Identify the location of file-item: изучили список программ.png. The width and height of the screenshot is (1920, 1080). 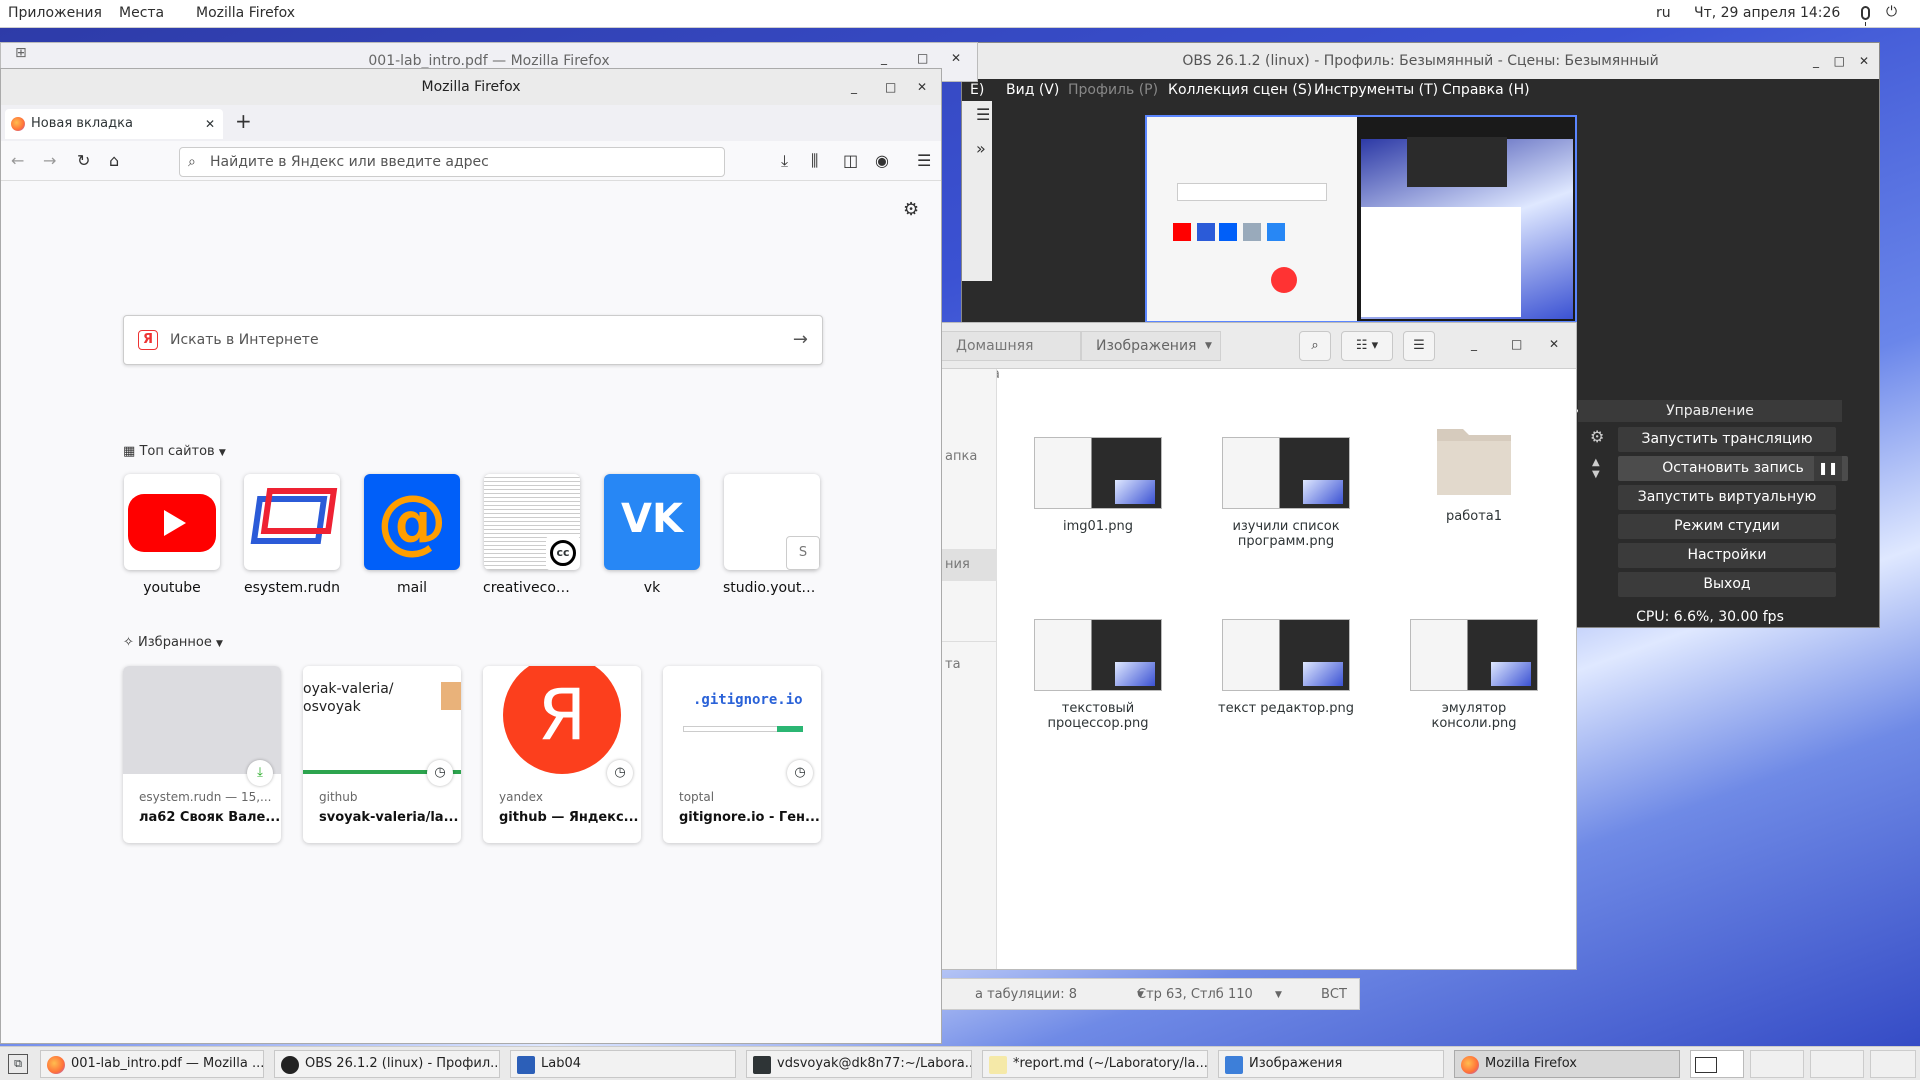
(1286, 493).